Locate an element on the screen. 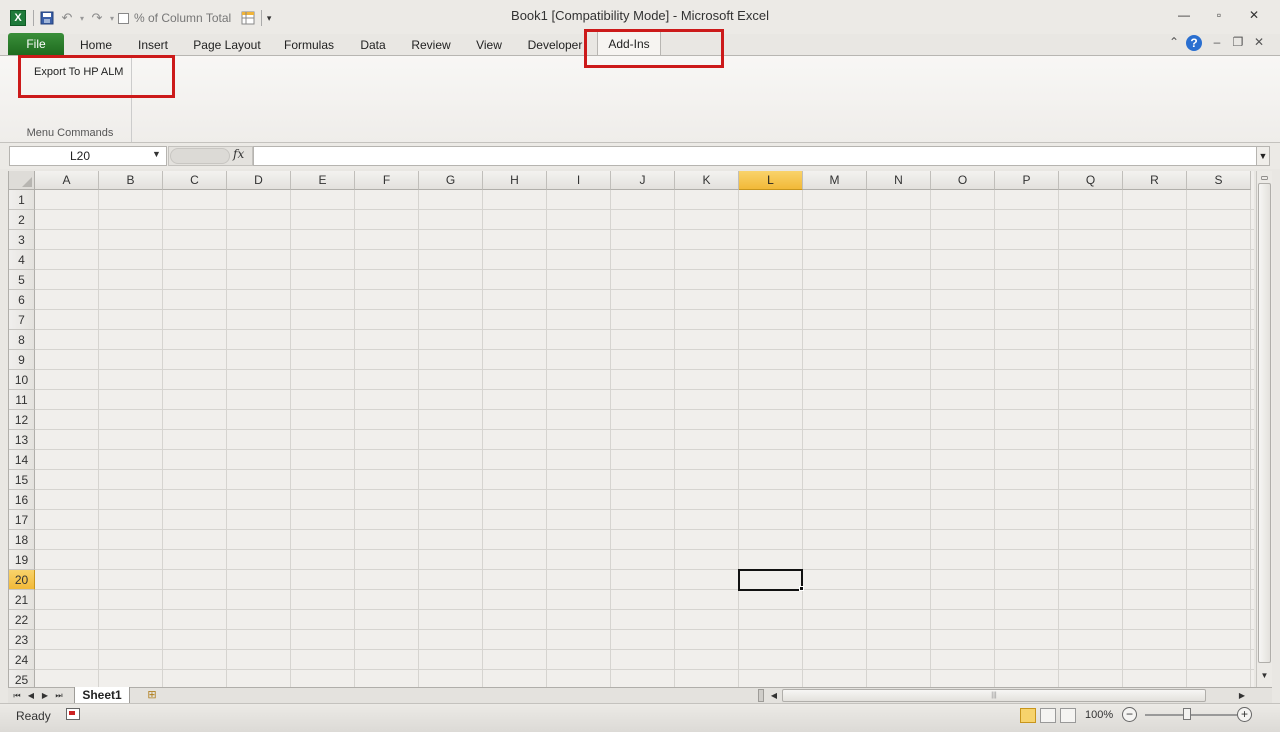  column-header: F is located at coordinates (387, 180).